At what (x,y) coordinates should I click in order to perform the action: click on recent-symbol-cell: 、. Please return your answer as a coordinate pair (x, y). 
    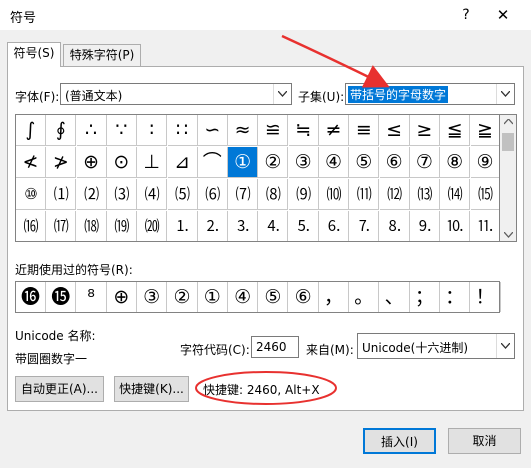
    Looking at the image, I should click on (395, 297).